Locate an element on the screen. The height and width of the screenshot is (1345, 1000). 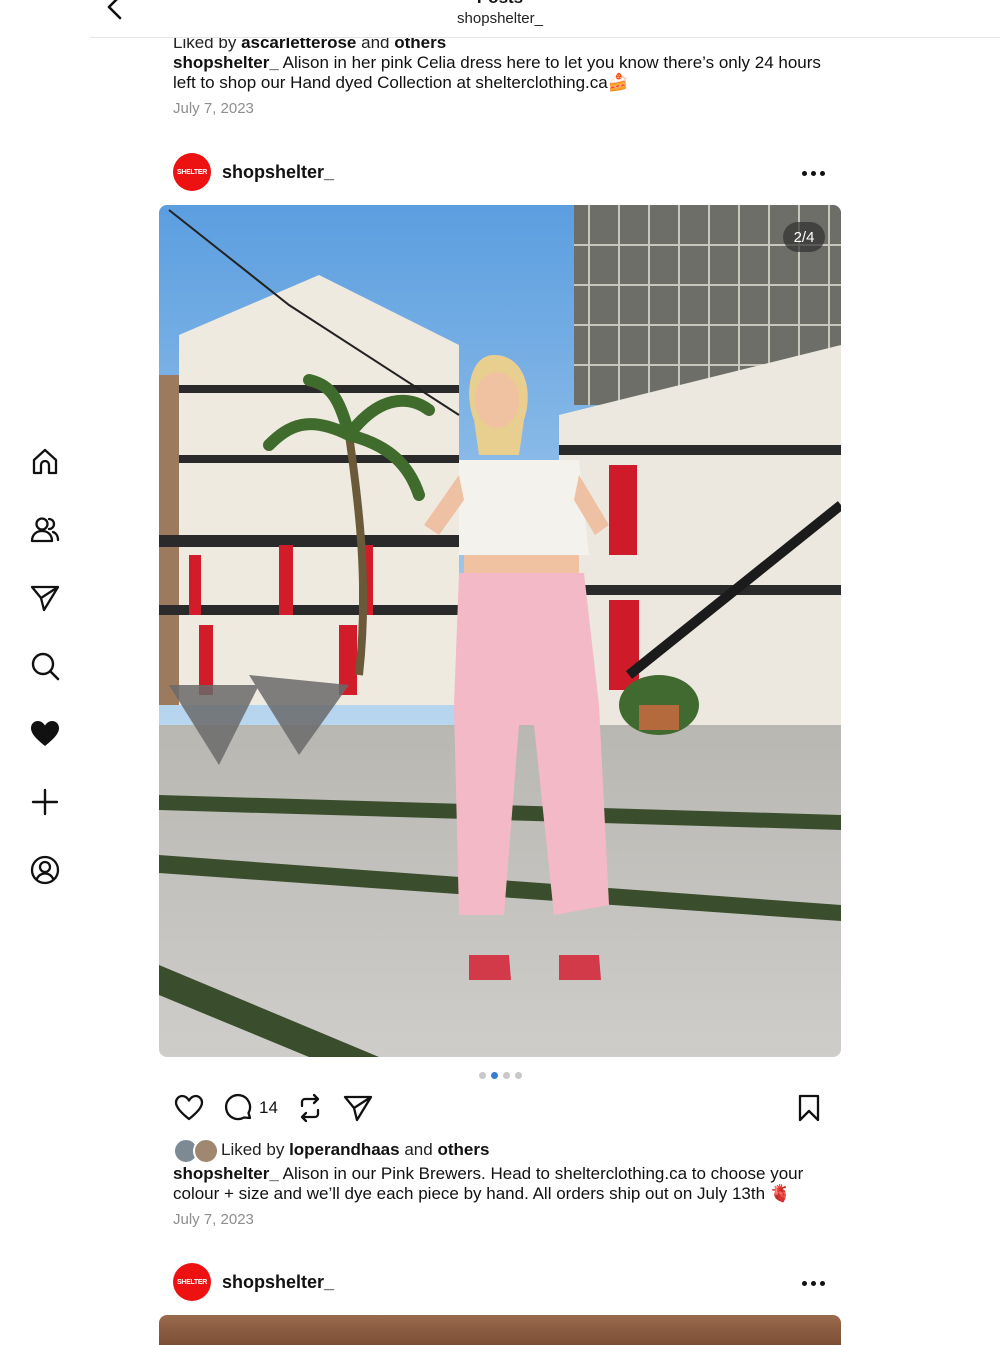
post-header: SHELTER shopshelter_ is located at coordinates (503, 173).